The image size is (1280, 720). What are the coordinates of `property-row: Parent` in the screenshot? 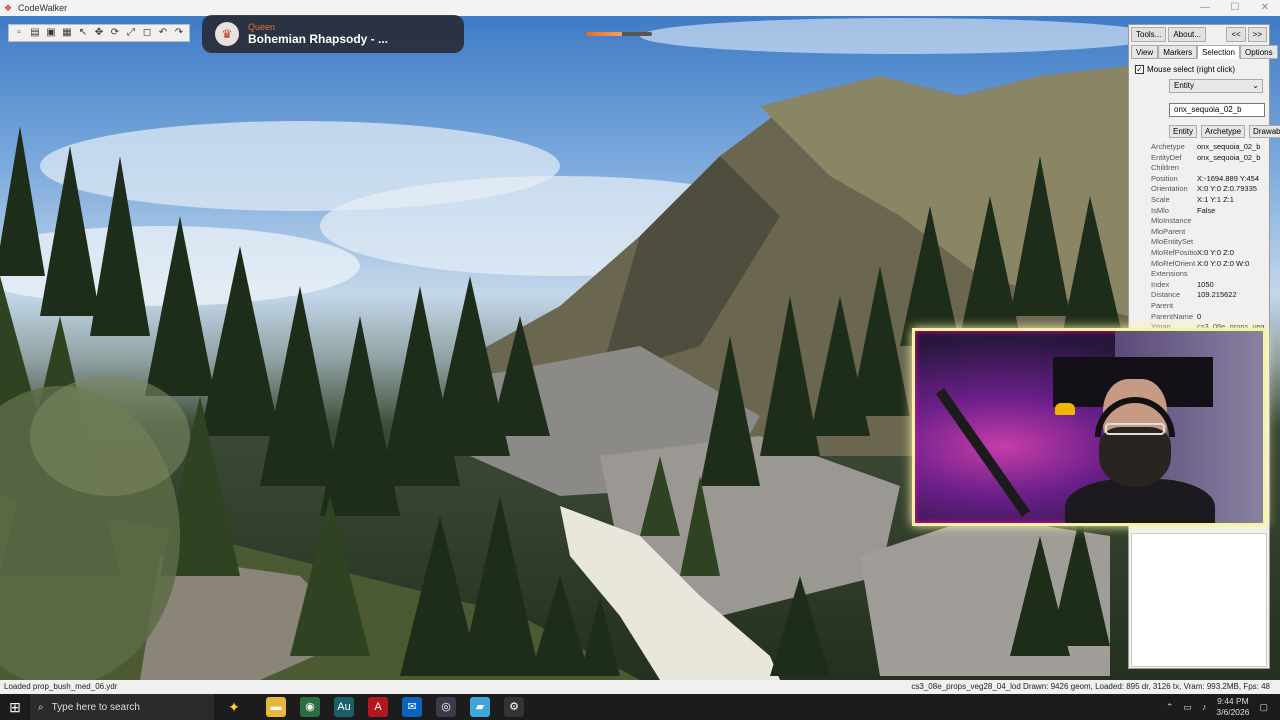 It's located at (1201, 306).